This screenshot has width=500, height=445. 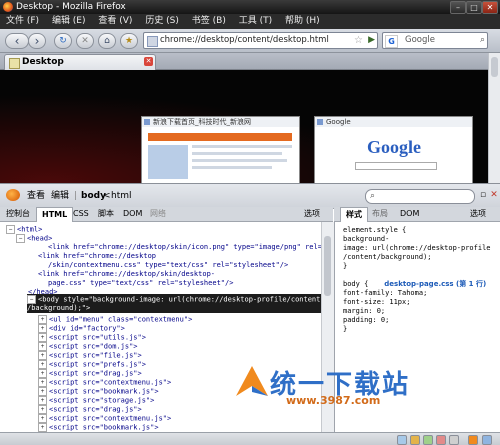 I want to click on close-window-button: ✕, so click(x=490, y=7).